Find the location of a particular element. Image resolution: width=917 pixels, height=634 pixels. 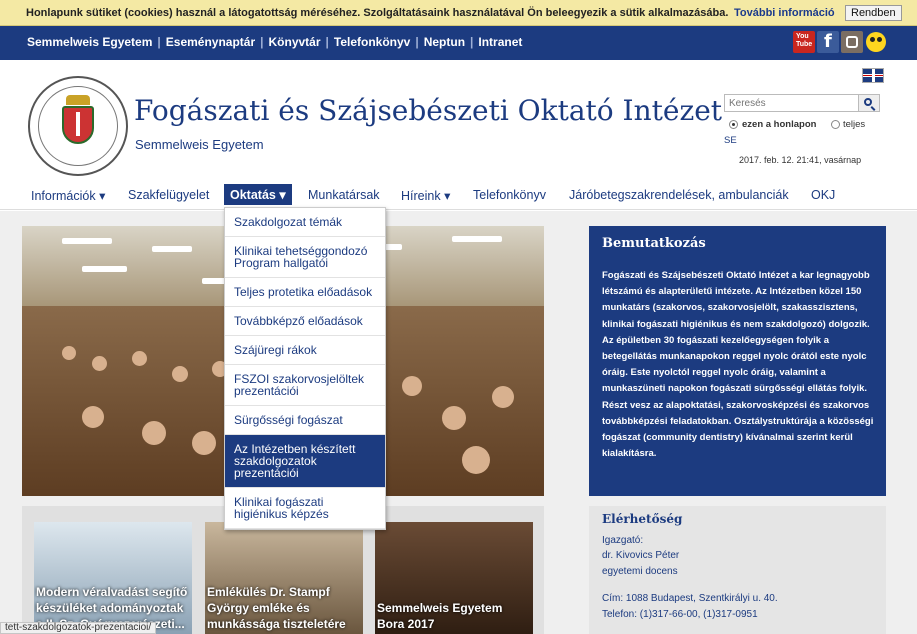

accessibility-icon is located at coordinates (876, 42).